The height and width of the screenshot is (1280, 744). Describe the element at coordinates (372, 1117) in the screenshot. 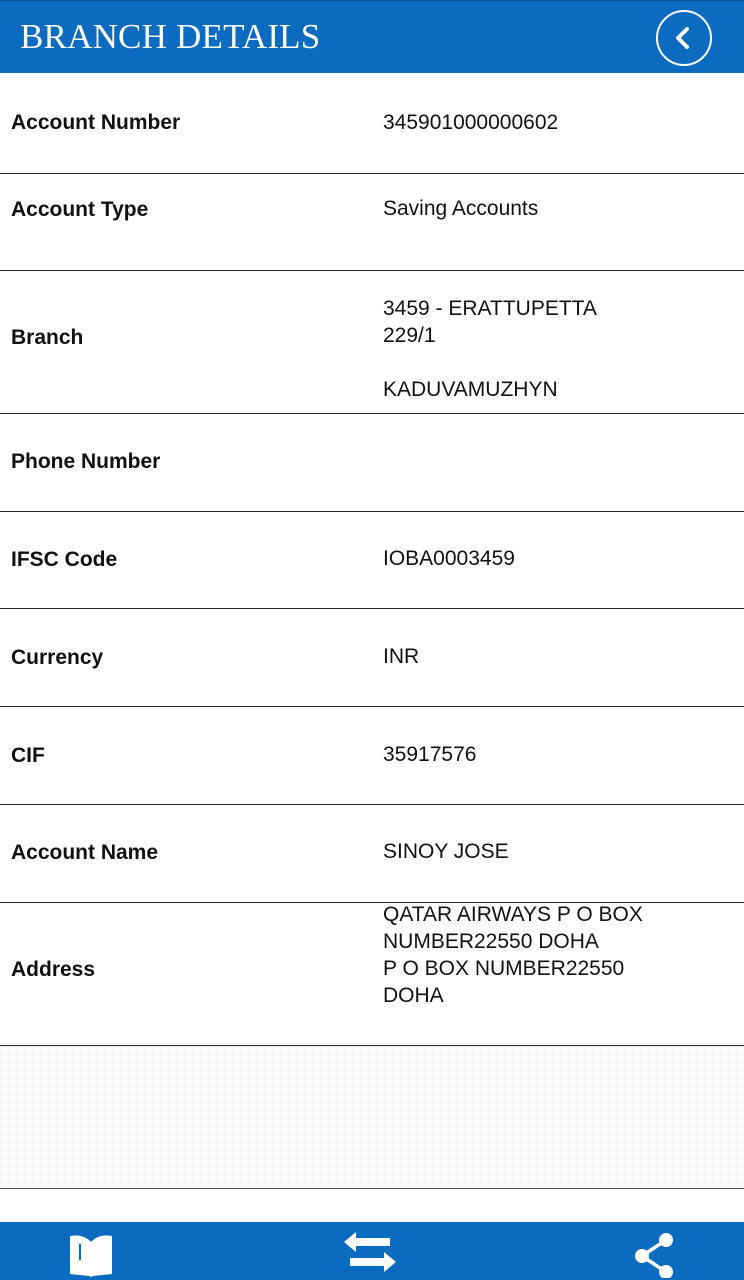

I see `empty-content-area` at that location.